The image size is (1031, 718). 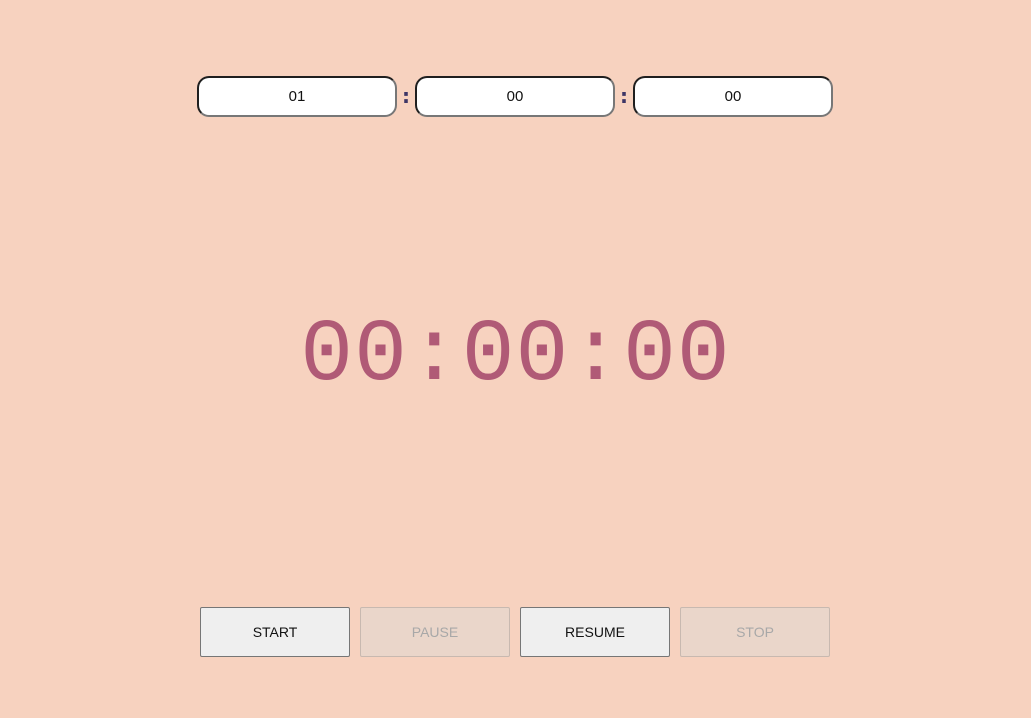 I want to click on seconds-input, so click(x=733, y=96).